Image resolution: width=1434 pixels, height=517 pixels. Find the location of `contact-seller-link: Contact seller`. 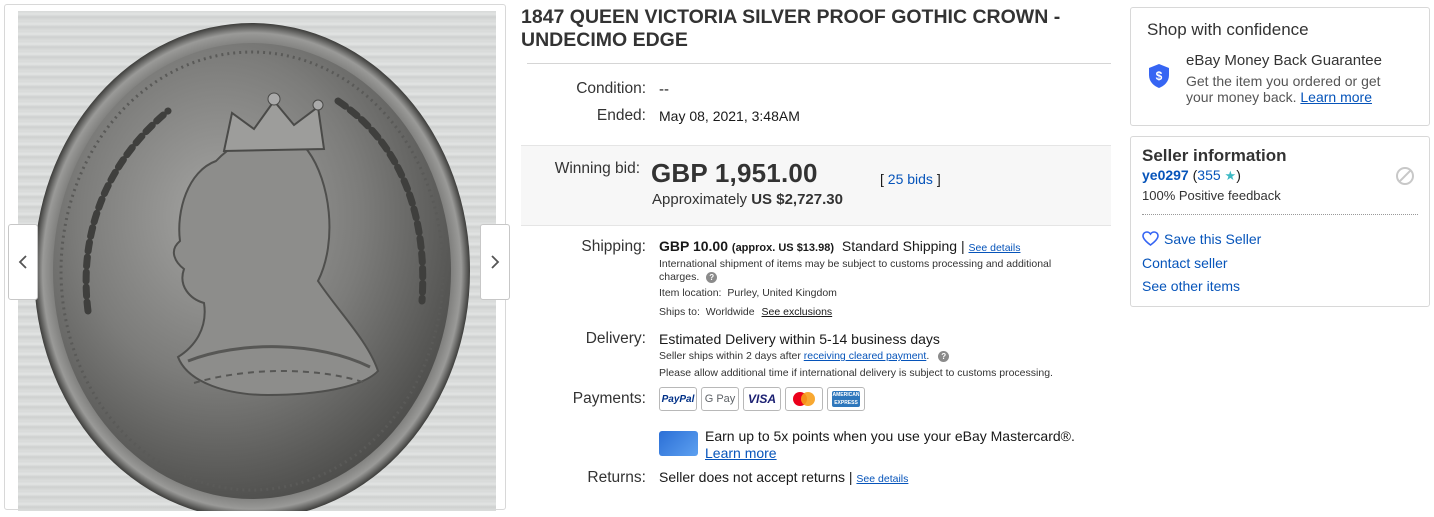

contact-seller-link: Contact seller is located at coordinates (1185, 263).